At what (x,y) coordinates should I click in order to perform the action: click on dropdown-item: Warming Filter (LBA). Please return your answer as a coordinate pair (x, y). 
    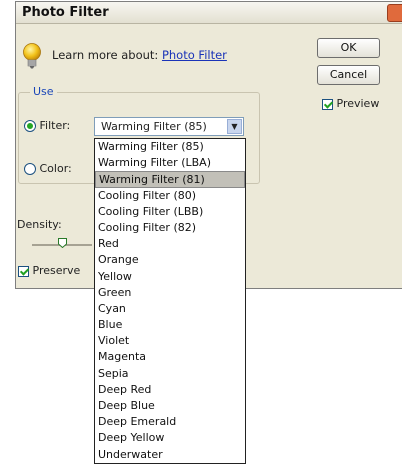
    Looking at the image, I should click on (170, 163).